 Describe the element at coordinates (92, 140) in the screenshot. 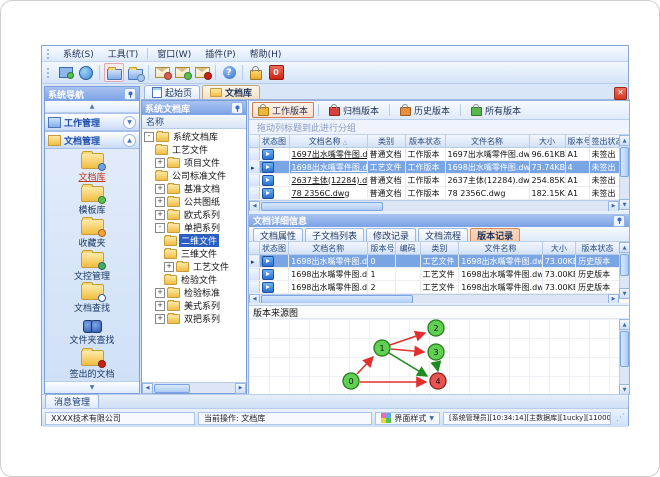

I see `sidebar-group-document: 文档管理 ▲` at that location.